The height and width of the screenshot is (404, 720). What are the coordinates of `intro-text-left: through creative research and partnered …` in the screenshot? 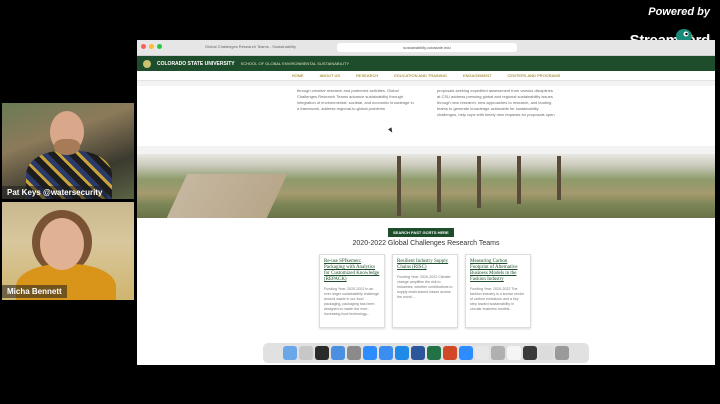 It's located at (355, 99).